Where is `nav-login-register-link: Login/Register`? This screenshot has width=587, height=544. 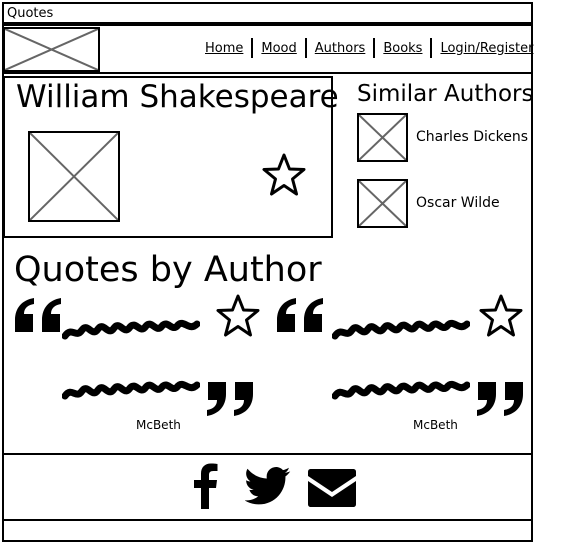
nav-login-register-link: Login/Register is located at coordinates (486, 48).